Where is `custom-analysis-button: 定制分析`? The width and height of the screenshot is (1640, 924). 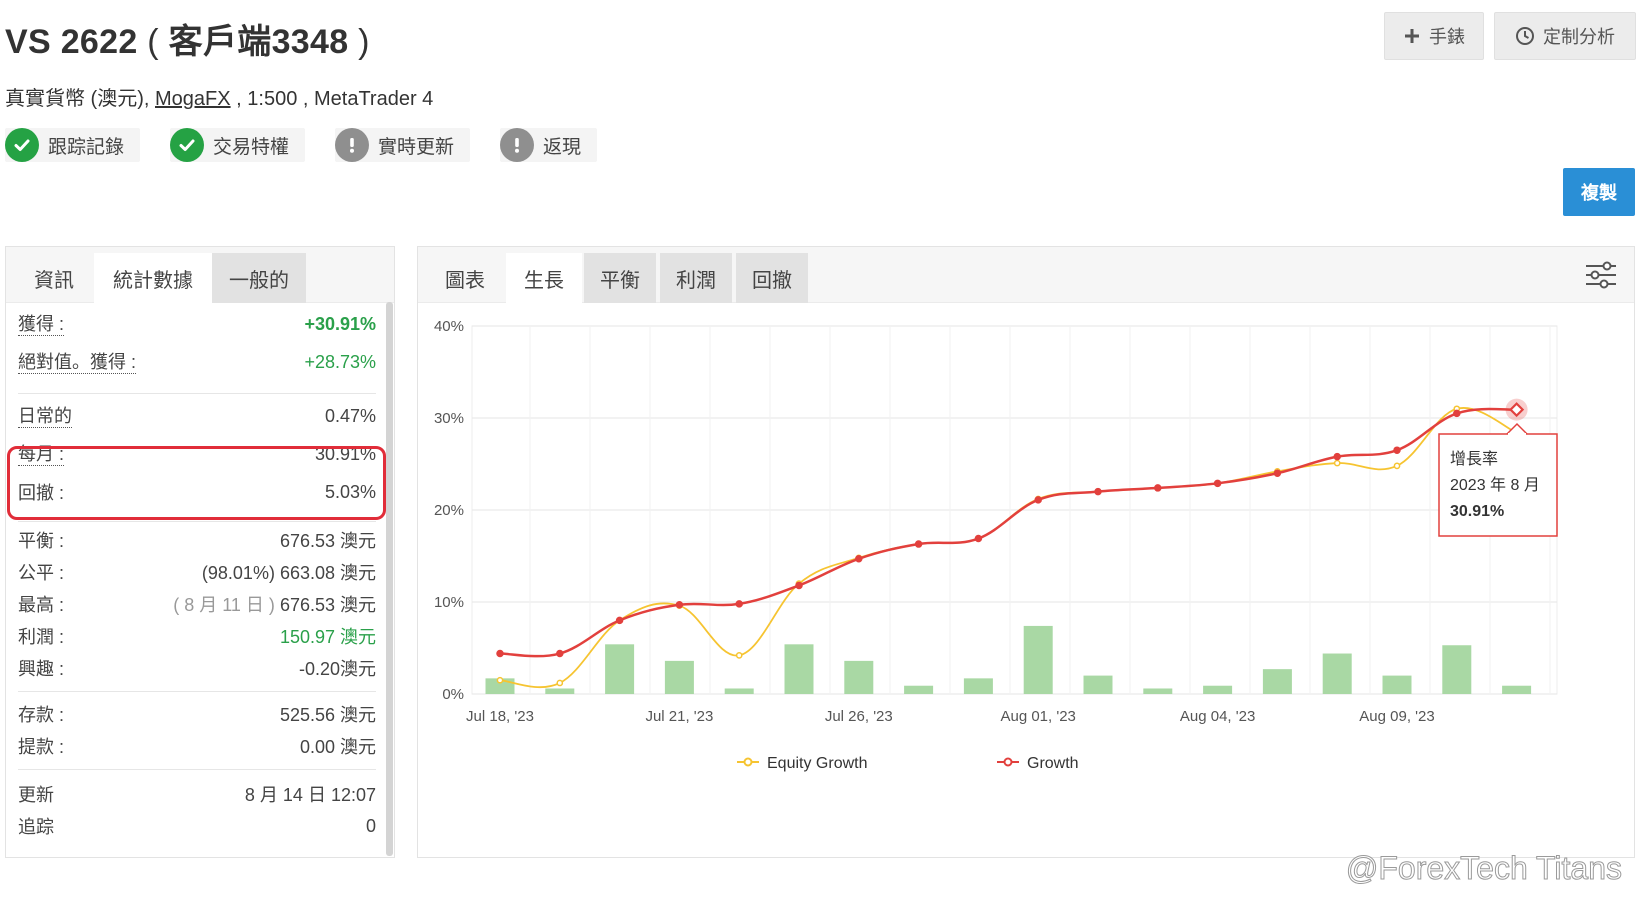
custom-analysis-button: 定制分析 is located at coordinates (1565, 36).